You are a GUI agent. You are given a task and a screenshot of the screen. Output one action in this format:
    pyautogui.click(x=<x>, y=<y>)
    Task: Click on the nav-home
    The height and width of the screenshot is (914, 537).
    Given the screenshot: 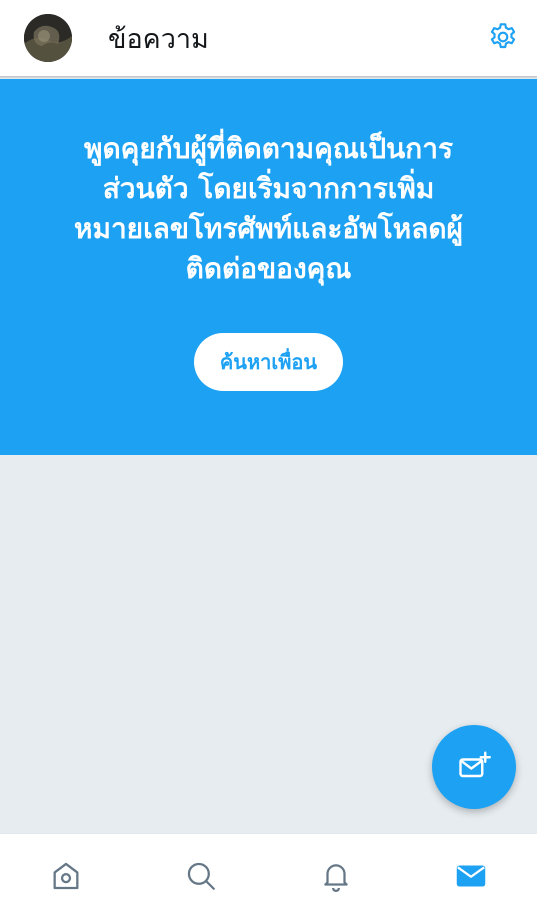 What is the action you would take?
    pyautogui.click(x=66, y=876)
    